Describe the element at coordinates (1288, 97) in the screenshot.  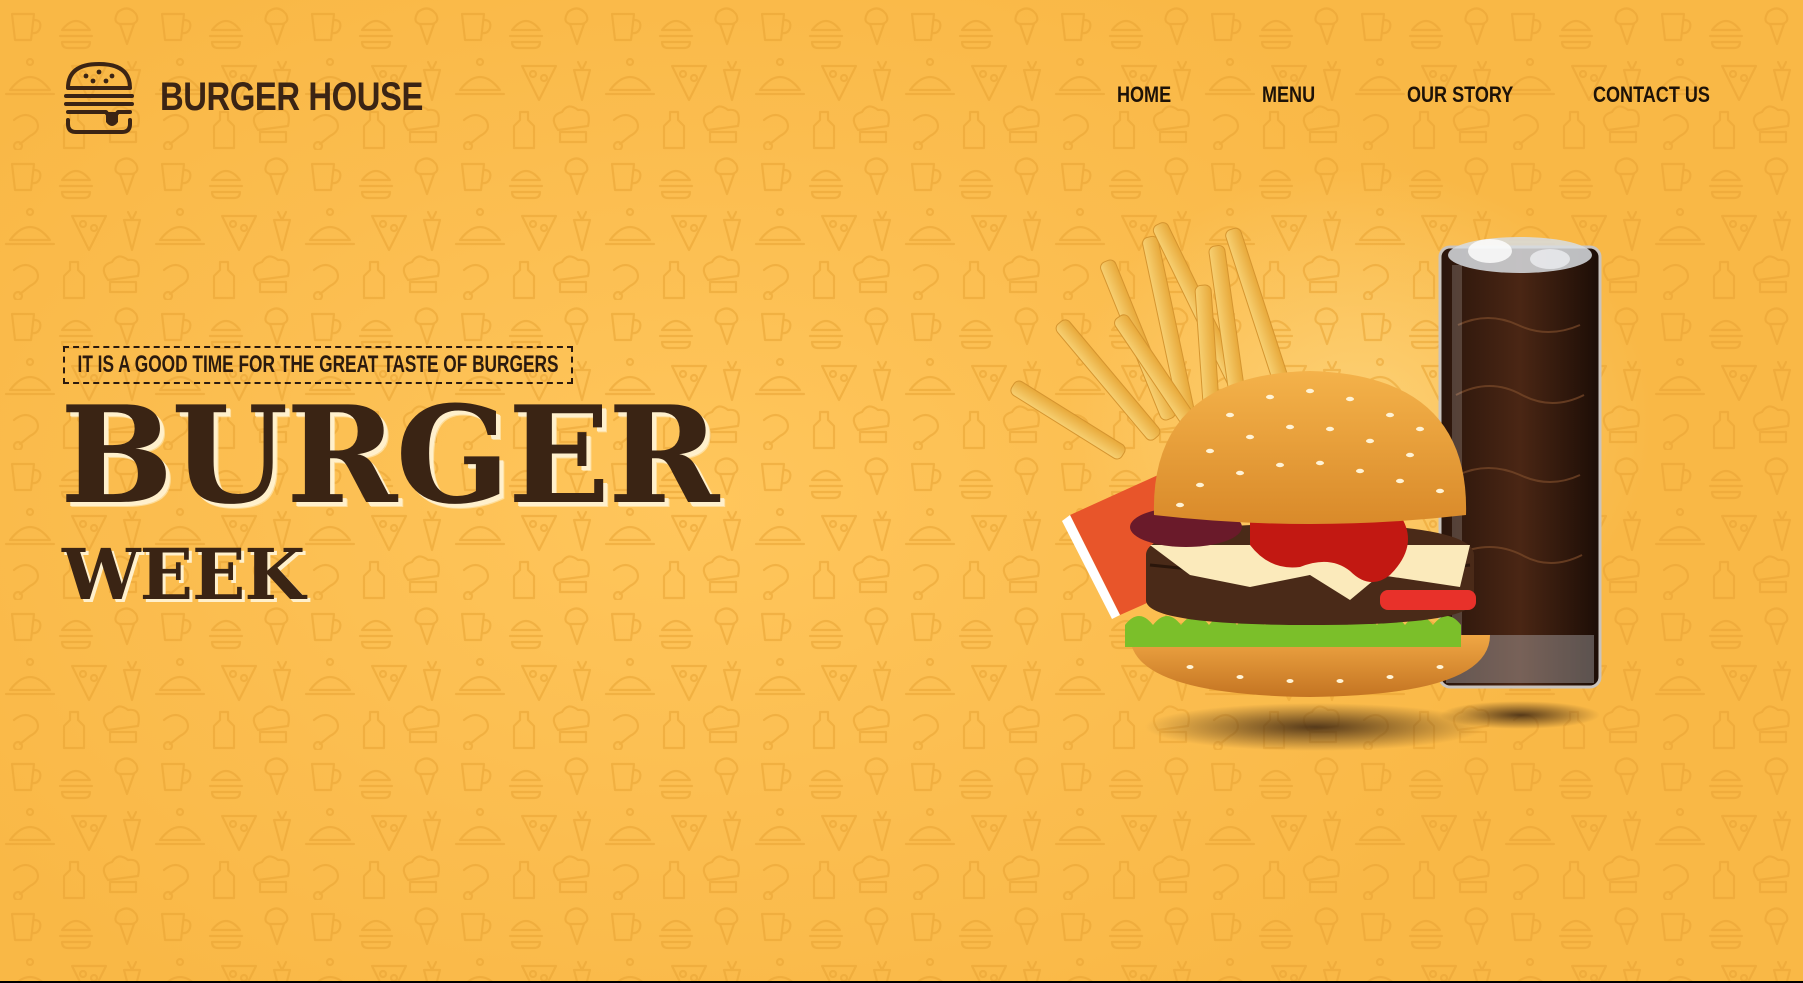
I see `nav-menu: MENU` at that location.